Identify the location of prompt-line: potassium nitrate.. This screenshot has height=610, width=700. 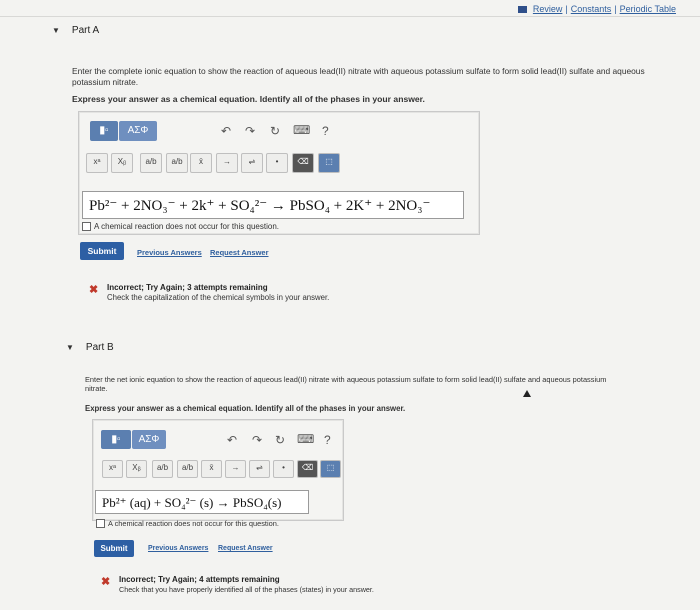
(105, 82).